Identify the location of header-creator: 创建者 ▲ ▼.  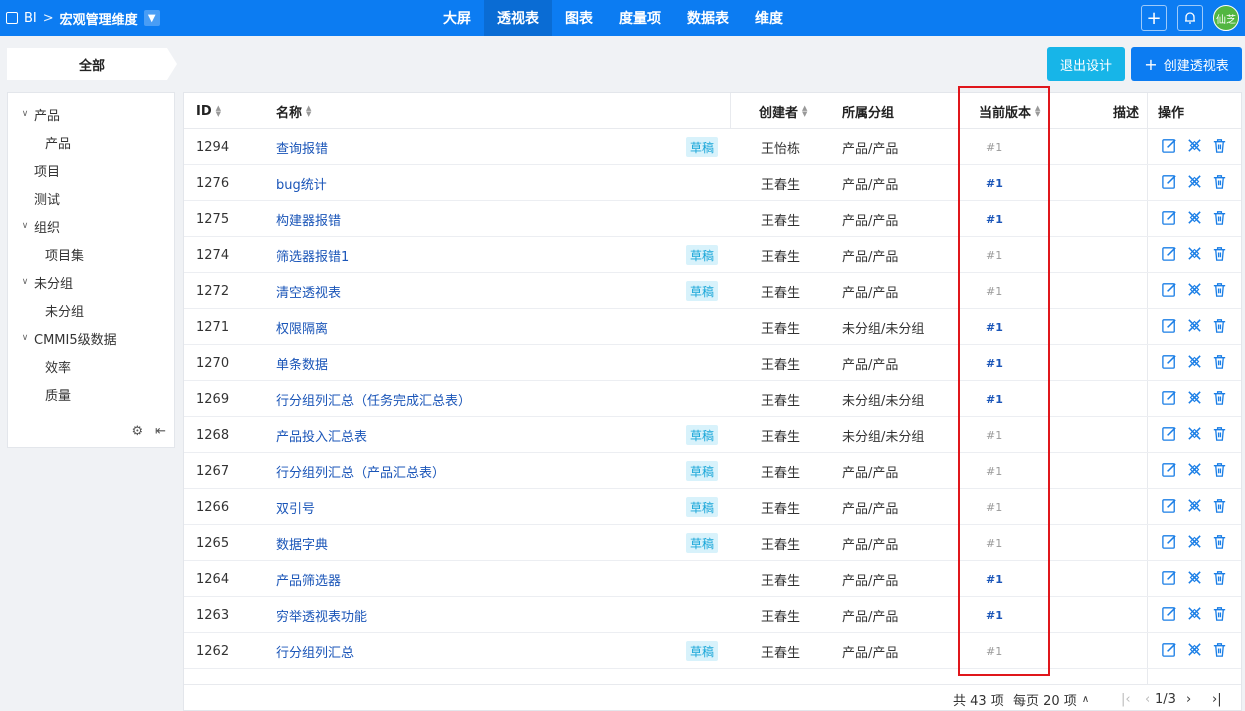
(783, 111).